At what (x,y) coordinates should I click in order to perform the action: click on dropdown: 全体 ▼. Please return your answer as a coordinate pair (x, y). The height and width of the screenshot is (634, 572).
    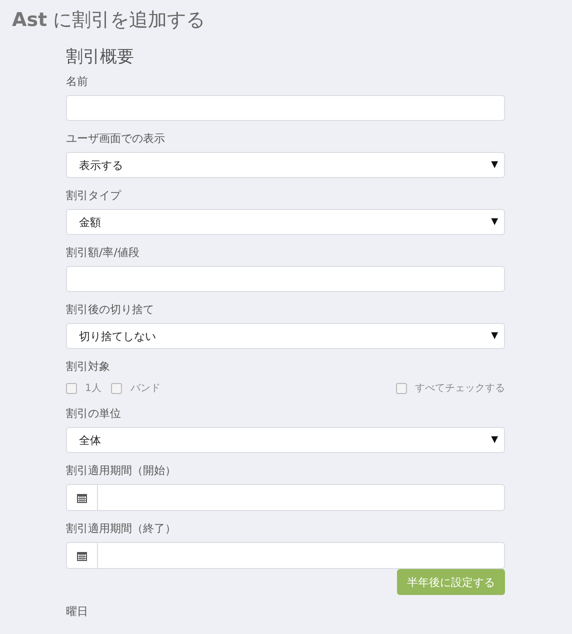
    Looking at the image, I should click on (285, 440).